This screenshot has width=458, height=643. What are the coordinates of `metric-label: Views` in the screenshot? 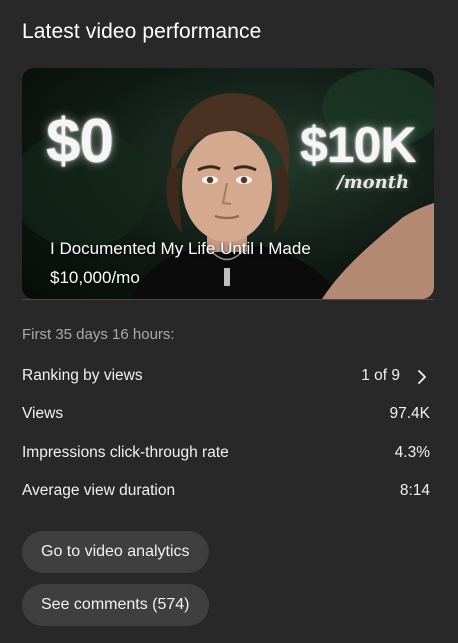 It's located at (43, 413).